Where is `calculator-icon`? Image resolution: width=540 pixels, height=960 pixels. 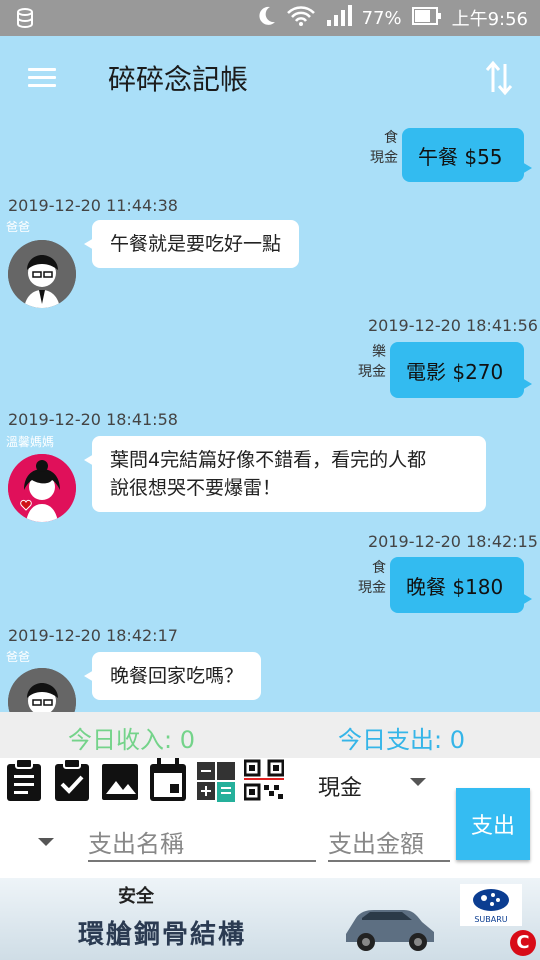
calculator-icon is located at coordinates (216, 789).